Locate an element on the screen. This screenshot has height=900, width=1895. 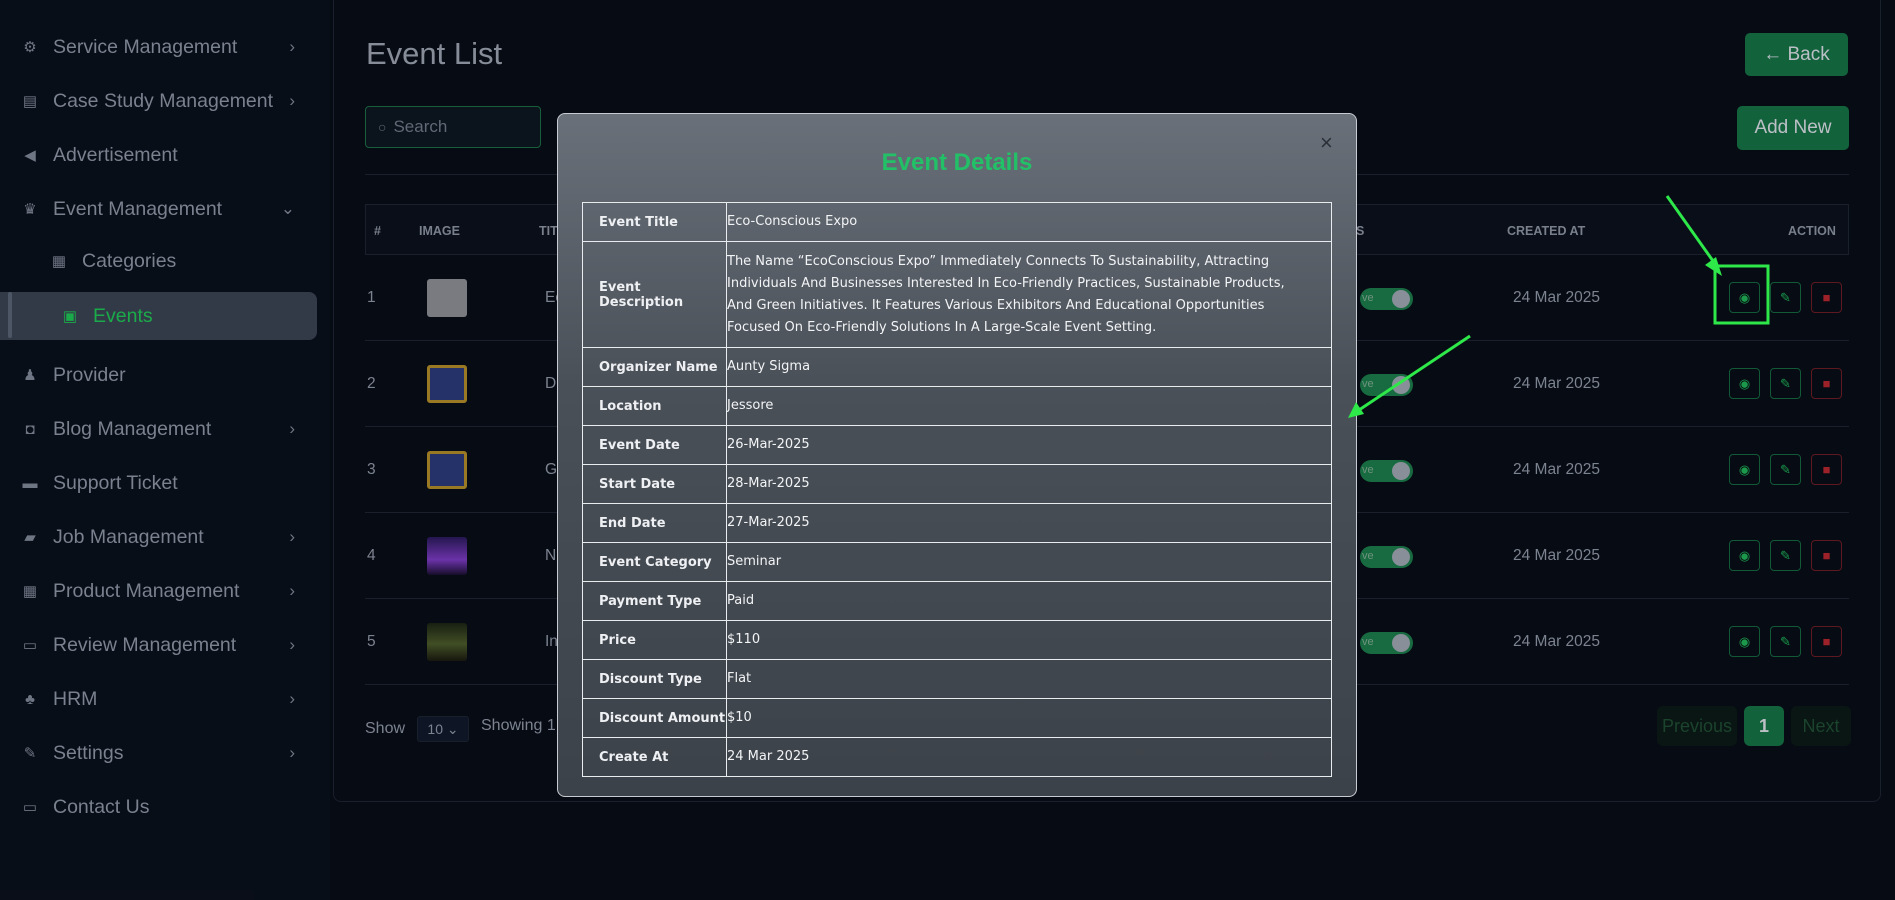
sidebar-item-categories: ▦ Categories is located at coordinates (158, 261).